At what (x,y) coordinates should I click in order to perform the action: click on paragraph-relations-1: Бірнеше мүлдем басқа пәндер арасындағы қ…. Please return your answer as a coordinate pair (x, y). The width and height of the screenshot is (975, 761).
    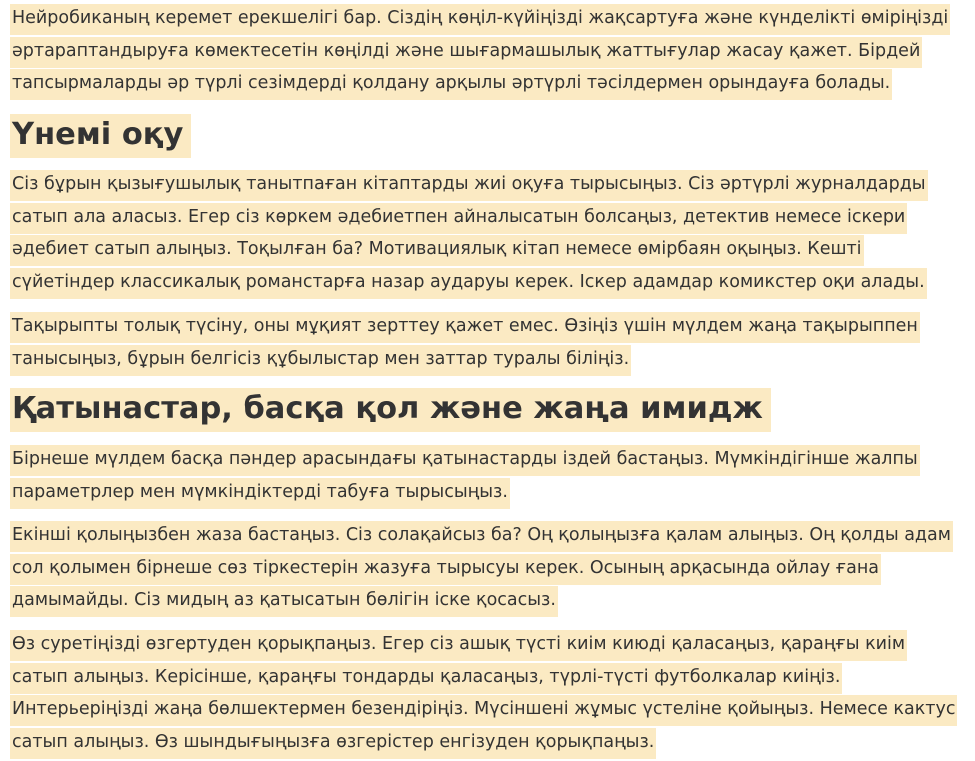
    Looking at the image, I should click on (487, 476).